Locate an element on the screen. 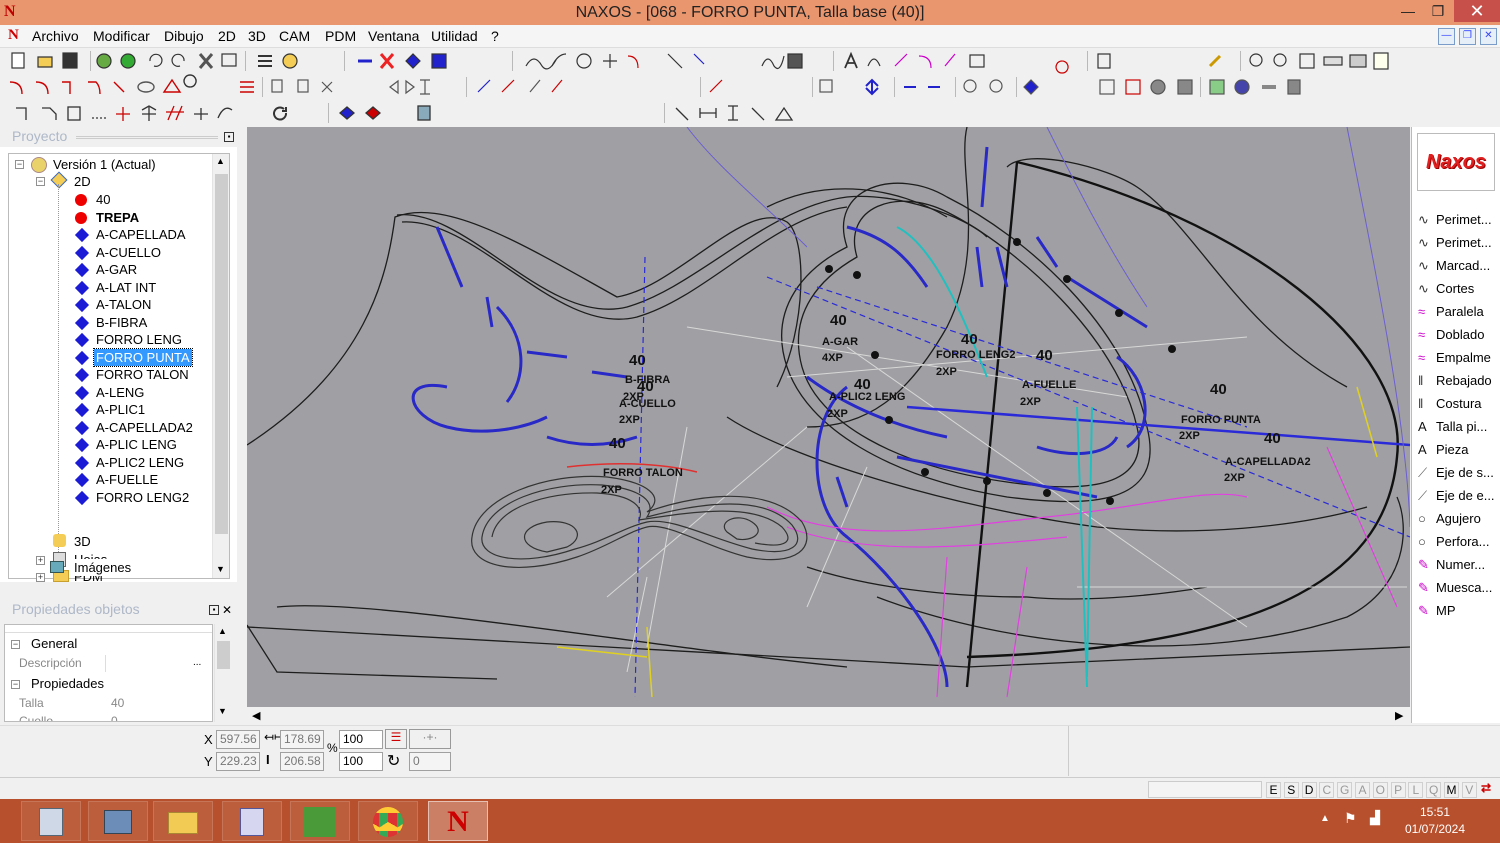 The image size is (1500, 843). tree-piece-item: FORRO LENG is located at coordinates (139, 339).